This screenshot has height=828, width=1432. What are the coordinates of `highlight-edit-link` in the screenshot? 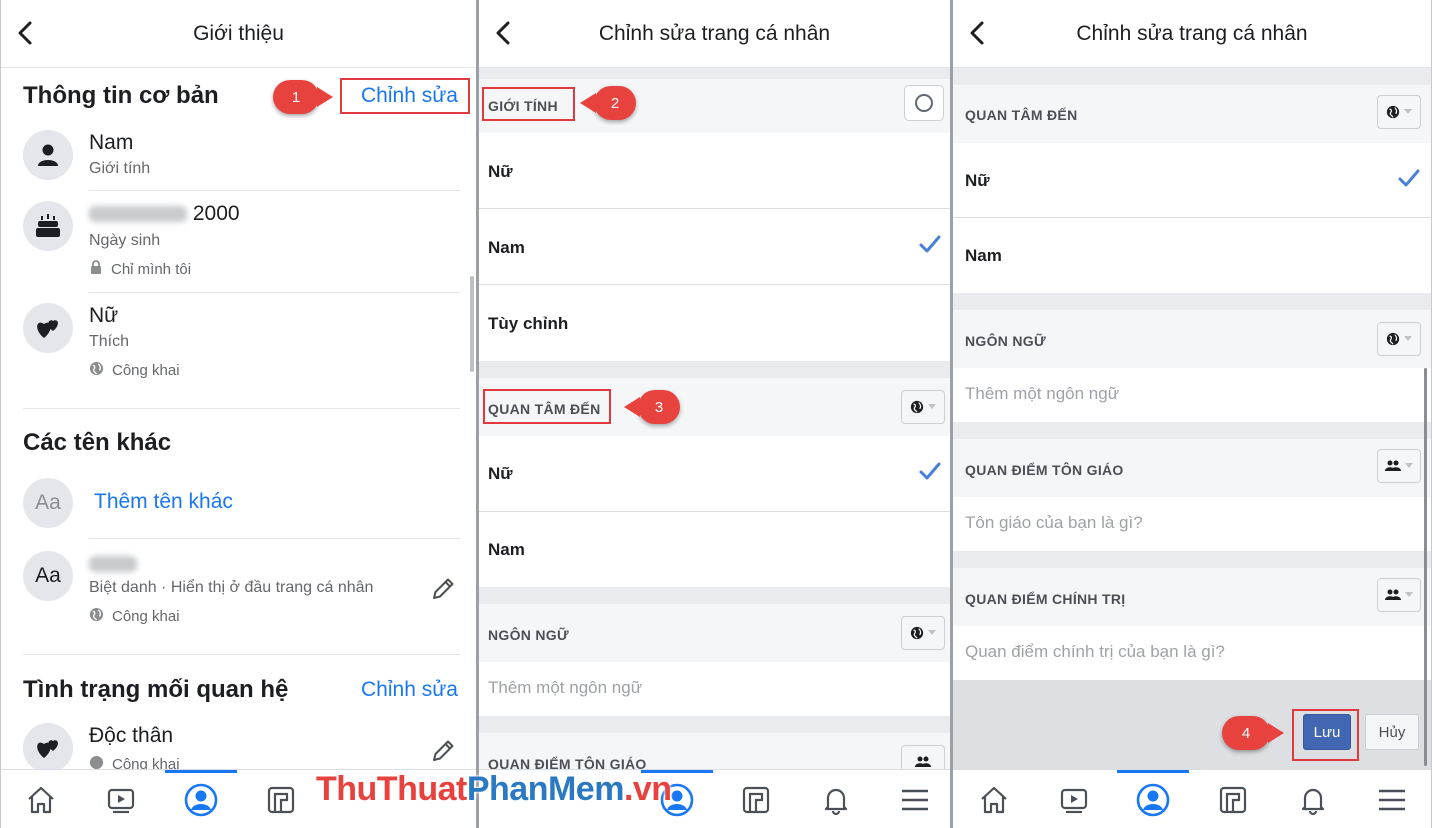 It's located at (405, 96).